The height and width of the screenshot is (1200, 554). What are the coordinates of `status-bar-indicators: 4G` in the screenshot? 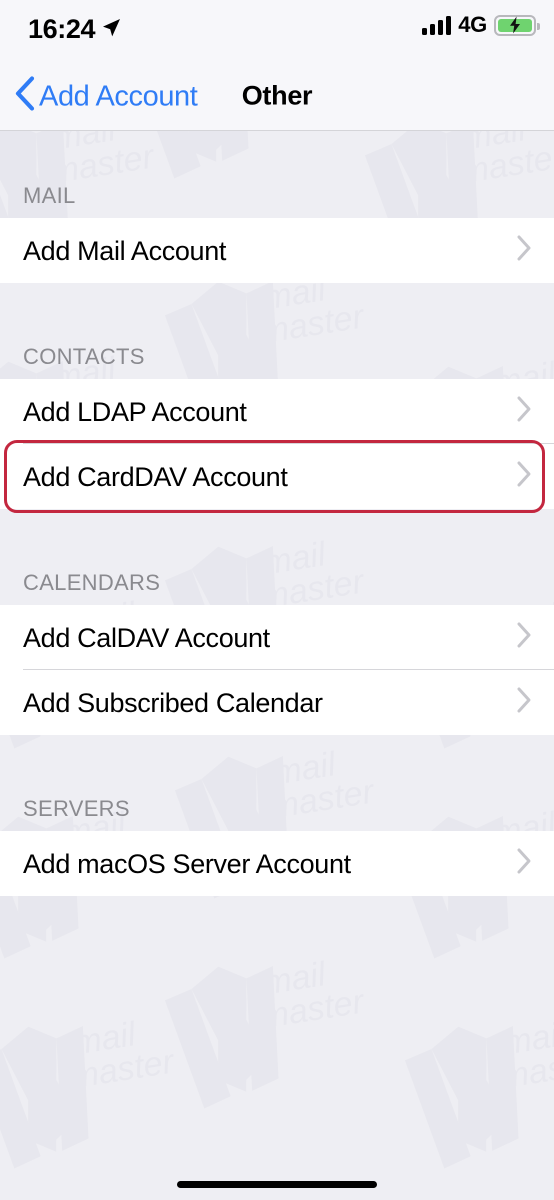 It's located at (481, 24).